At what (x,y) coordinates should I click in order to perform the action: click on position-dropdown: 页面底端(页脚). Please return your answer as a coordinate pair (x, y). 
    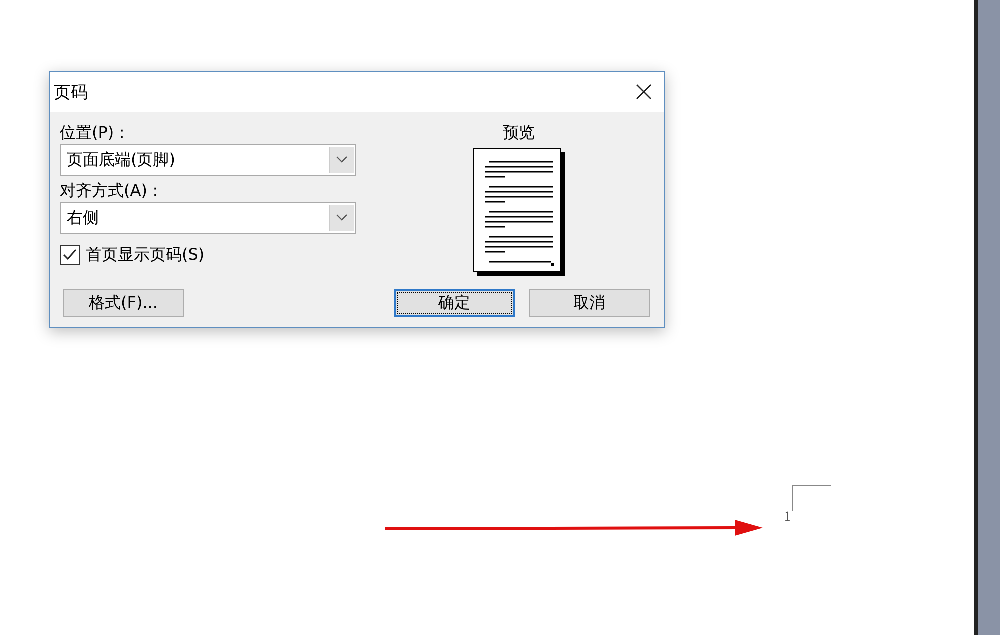
    Looking at the image, I should click on (208, 160).